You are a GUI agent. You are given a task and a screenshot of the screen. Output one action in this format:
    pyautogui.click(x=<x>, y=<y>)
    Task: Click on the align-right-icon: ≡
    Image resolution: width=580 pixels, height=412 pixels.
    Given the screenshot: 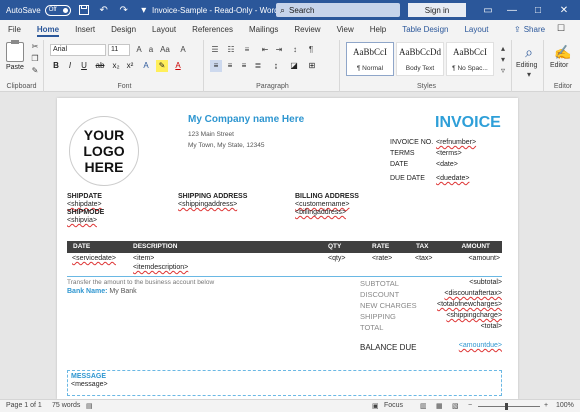 What is the action you would take?
    pyautogui.click(x=244, y=66)
    